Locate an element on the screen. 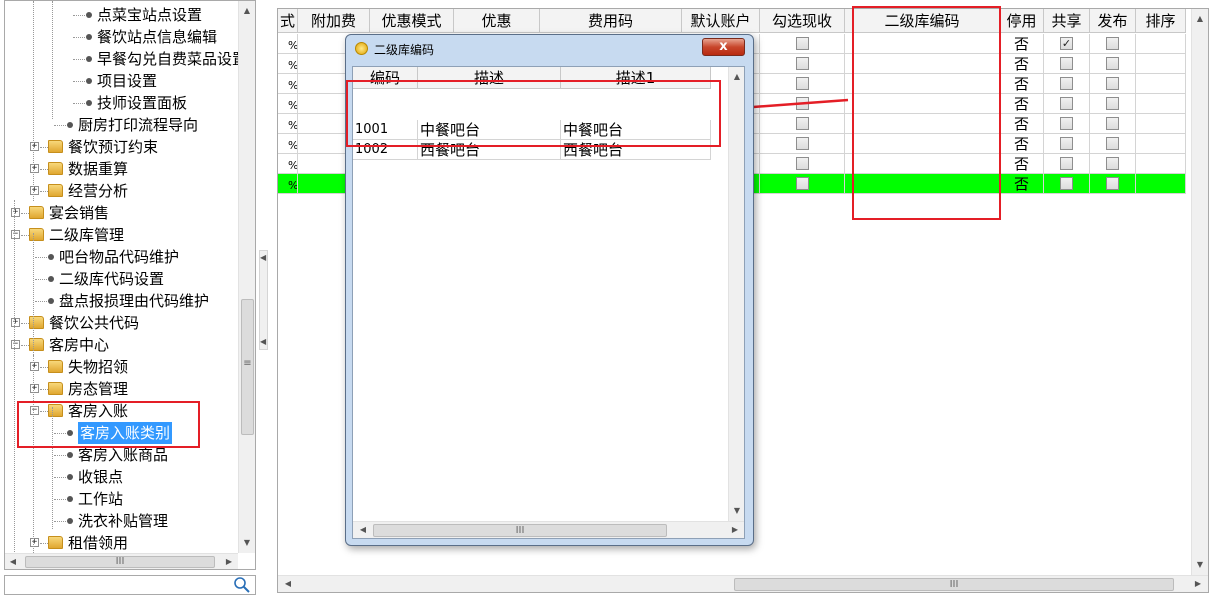 This screenshot has width=1217, height=598. tree-item: 吧台物品代码维护 is located at coordinates (120, 257).